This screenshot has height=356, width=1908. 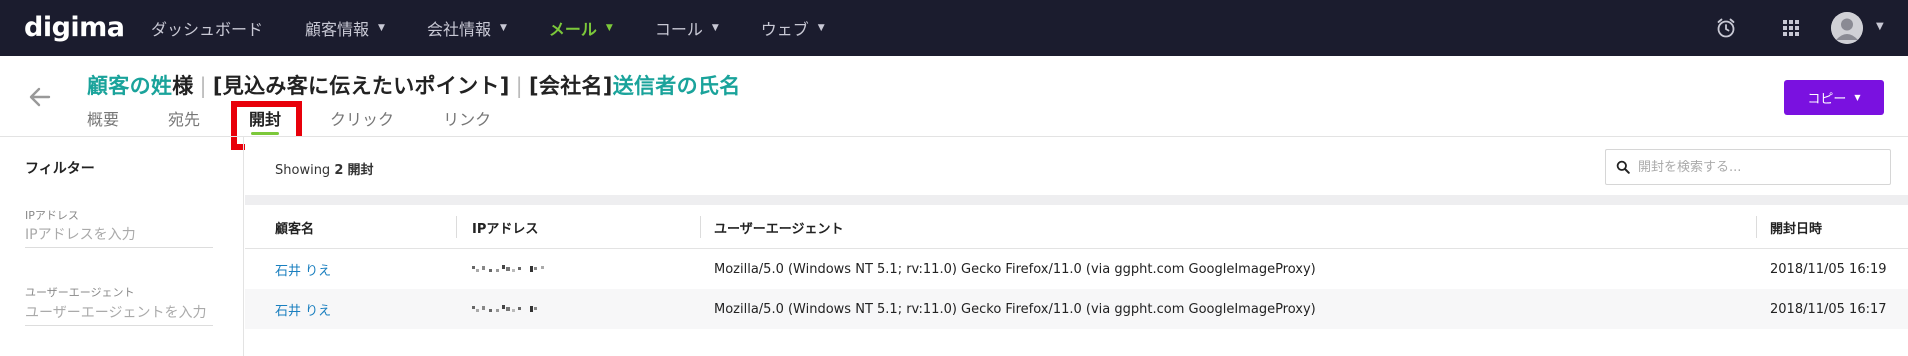 I want to click on tab-clicks: クリック, so click(x=362, y=121).